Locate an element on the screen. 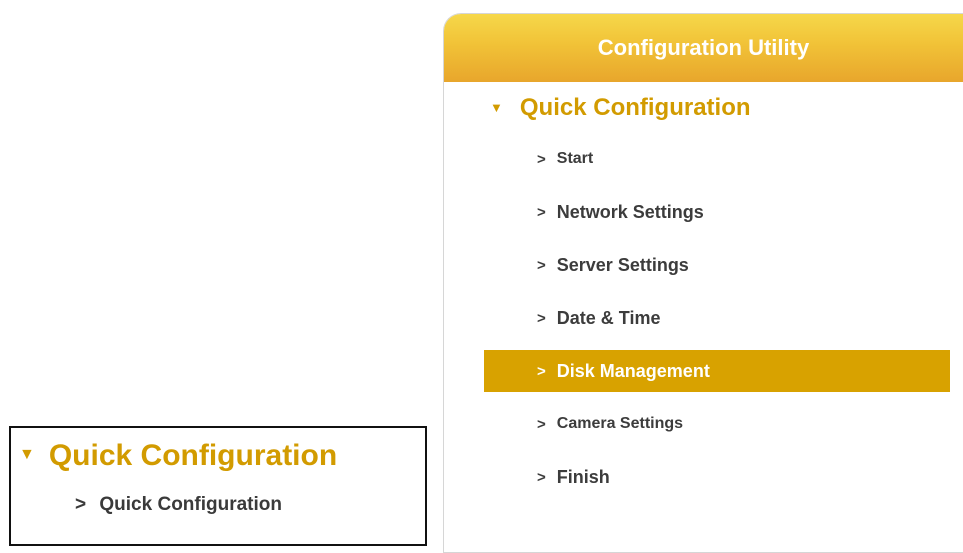 Image resolution: width=963 pixels, height=553 pixels. menu-item-start: > Start is located at coordinates (717, 159).